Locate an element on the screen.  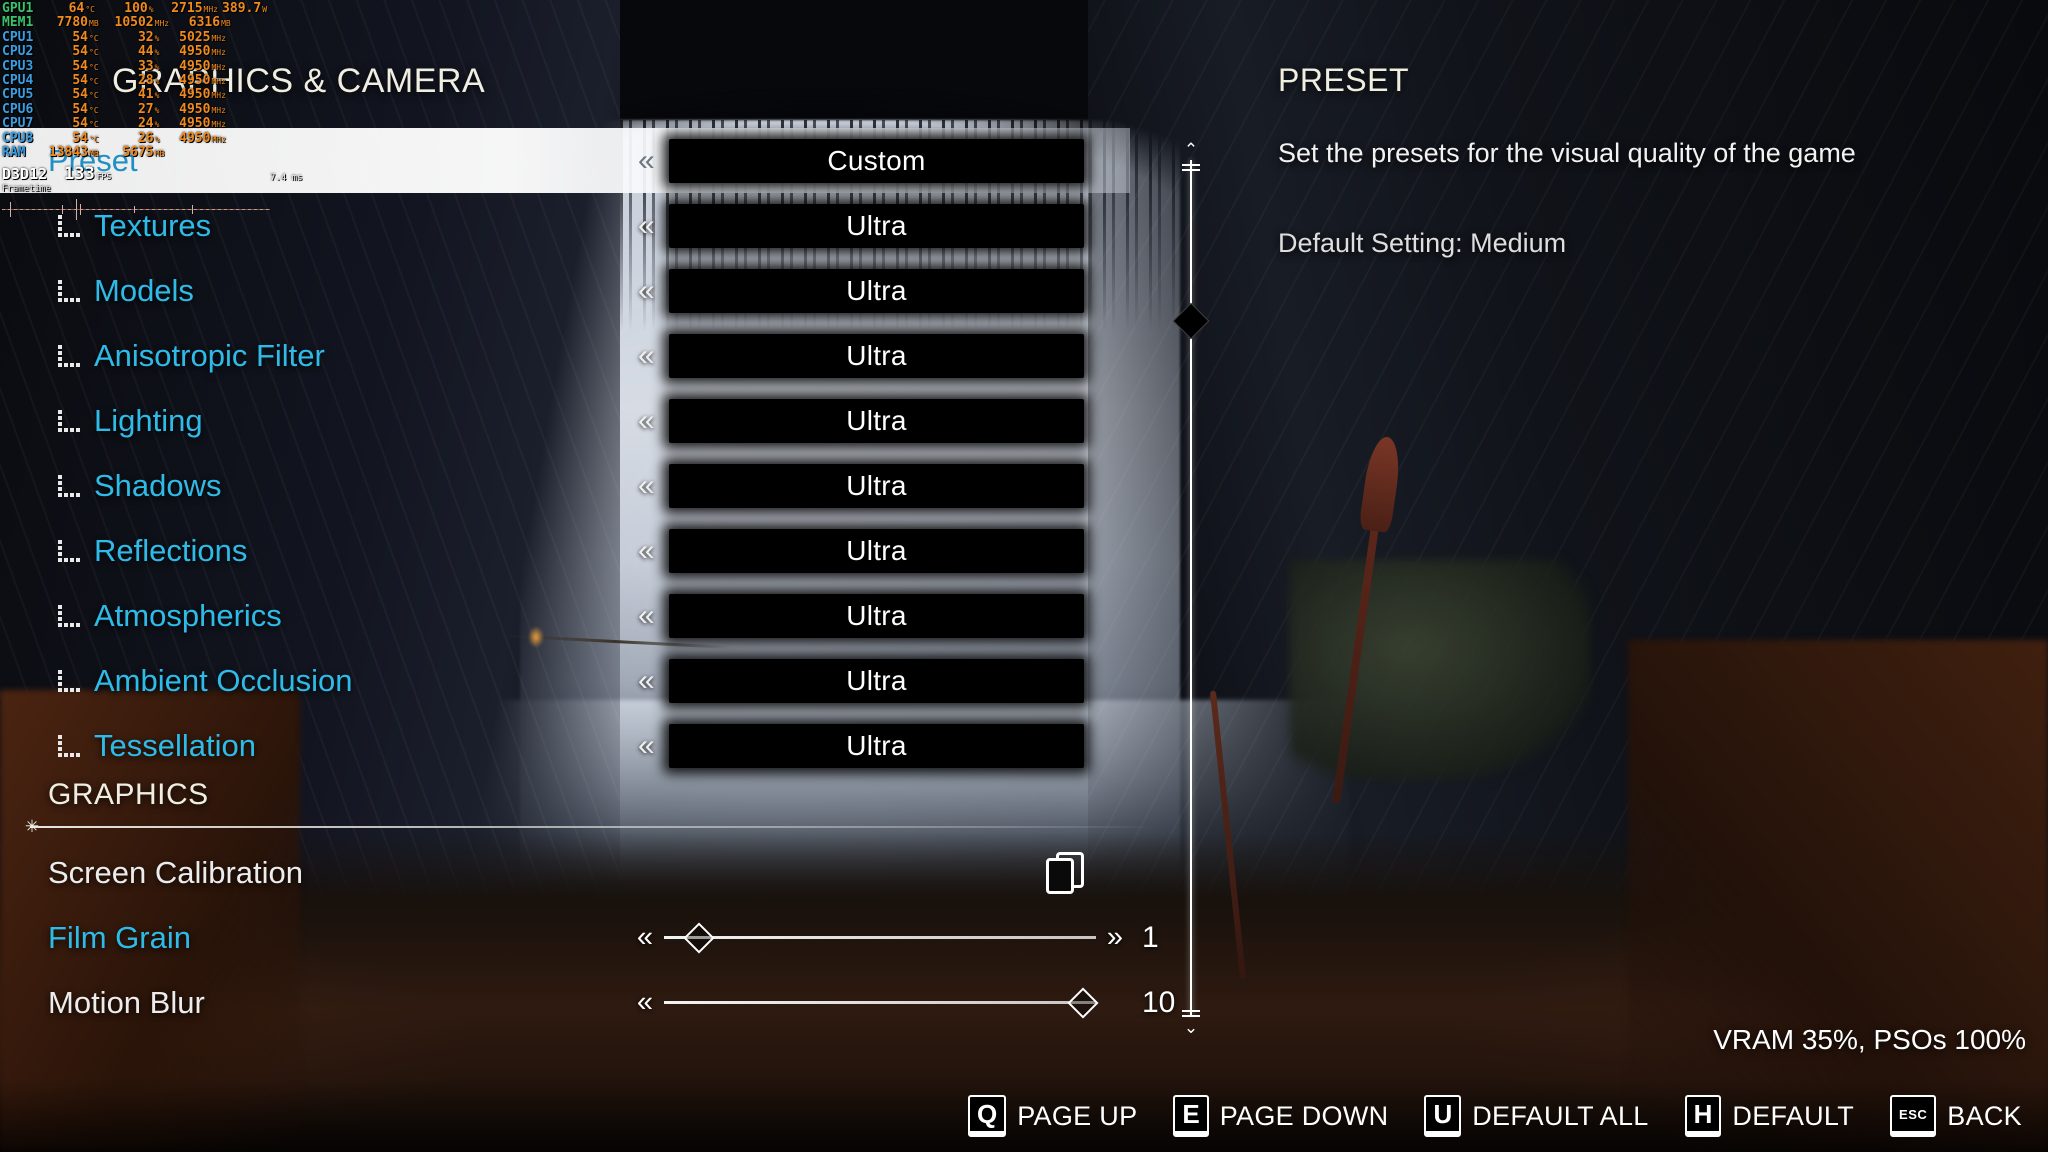
perf-row-label: CPU5 is located at coordinates (18, 95).